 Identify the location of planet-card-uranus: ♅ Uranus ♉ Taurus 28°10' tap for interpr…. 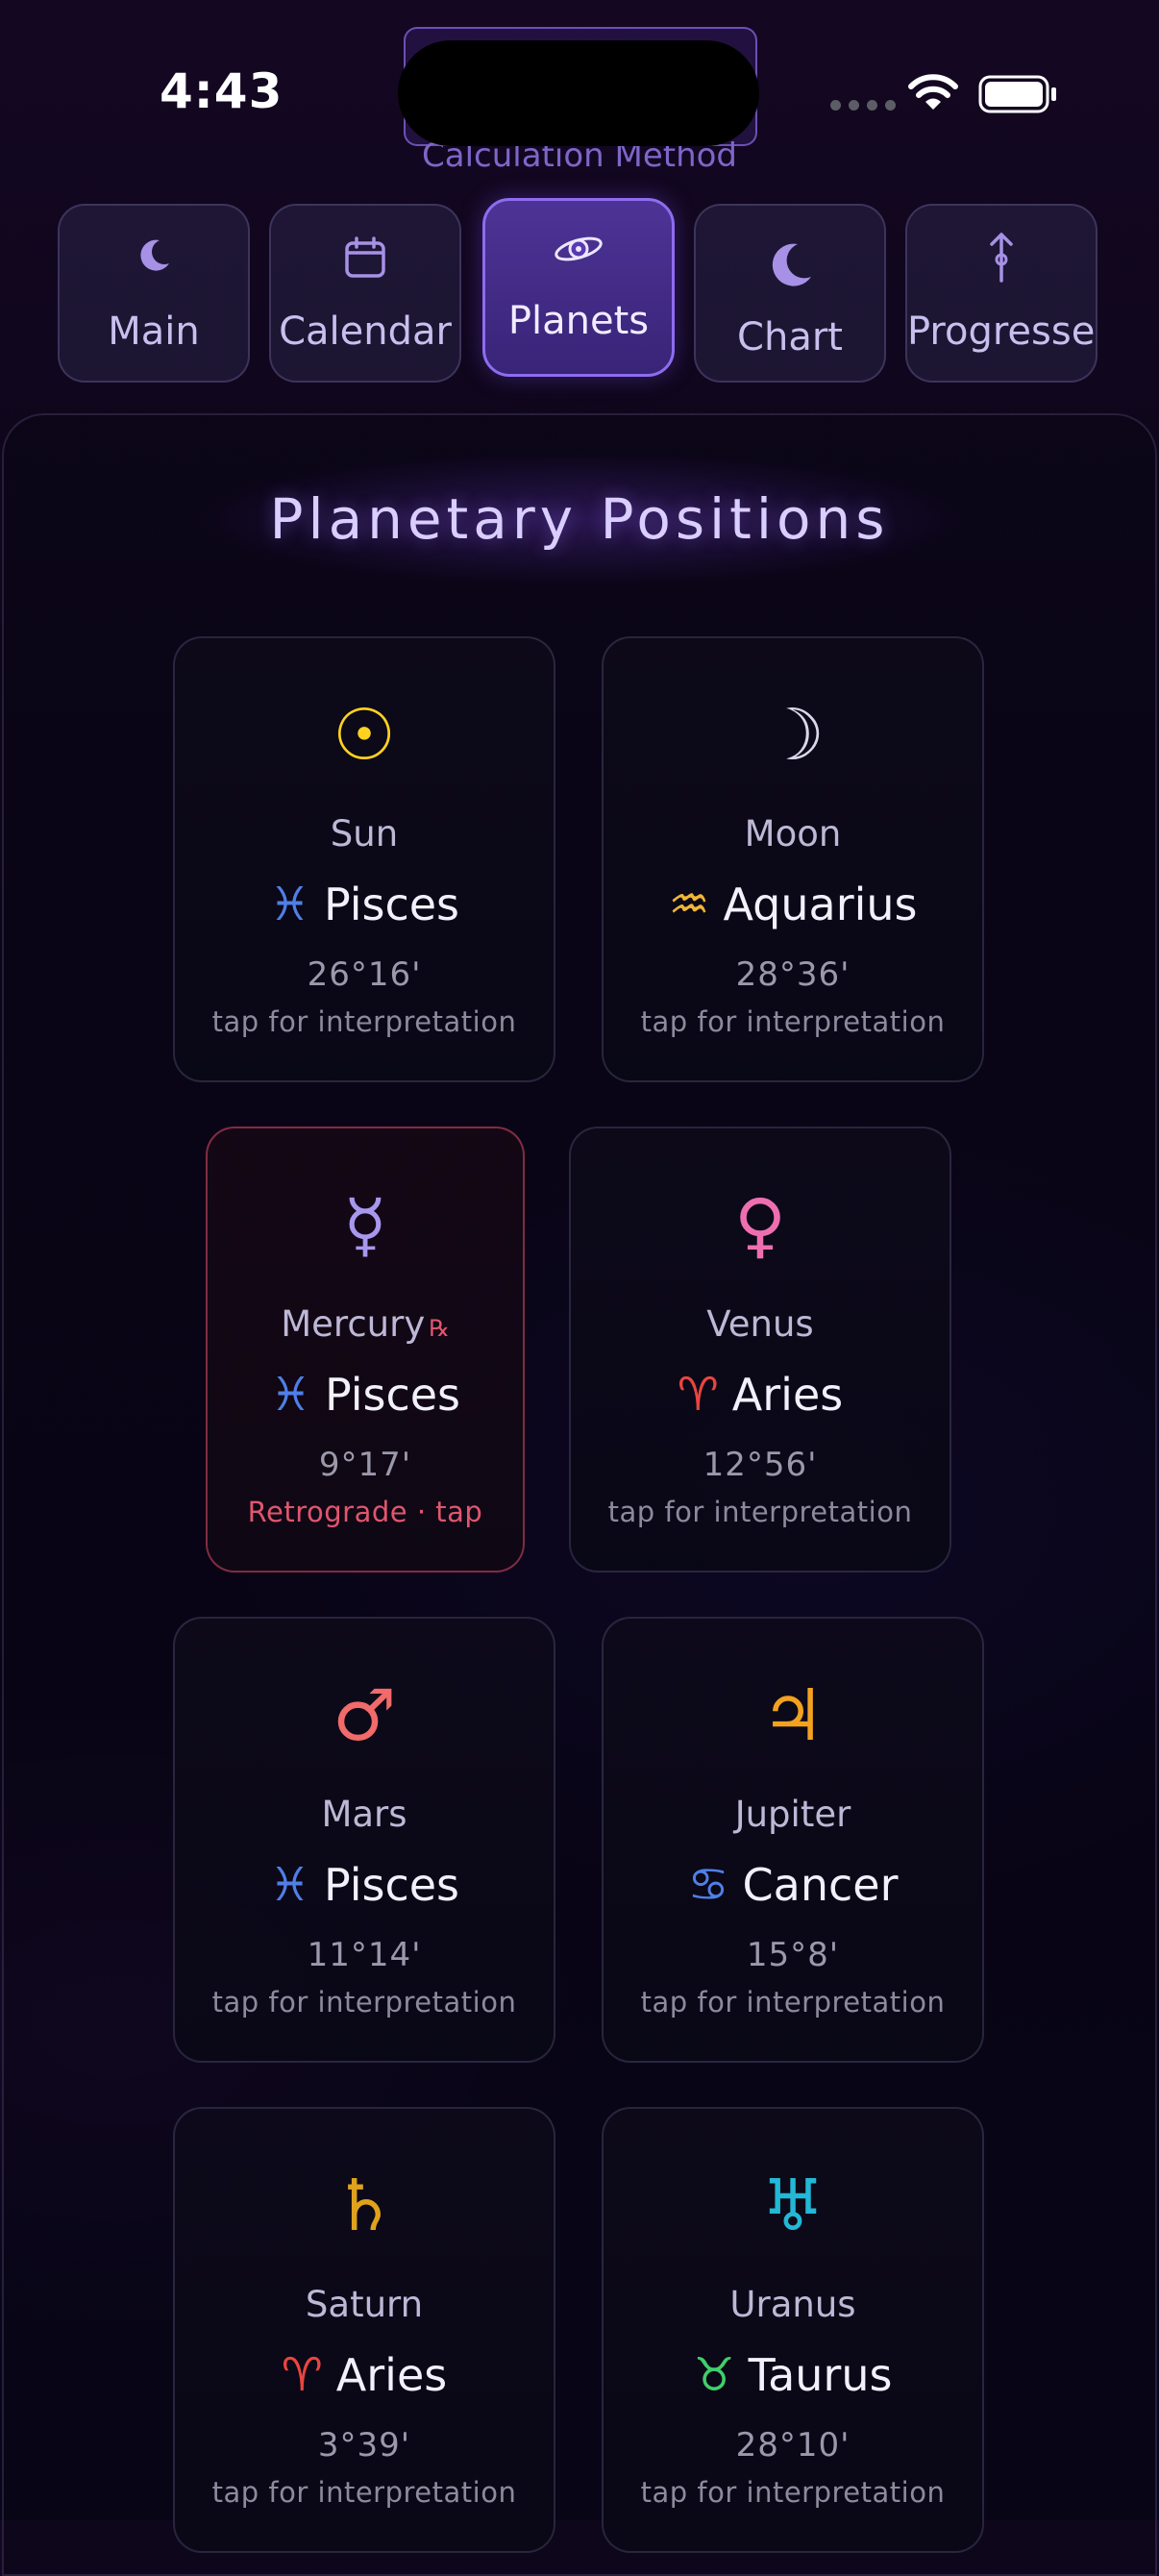
(793, 2330).